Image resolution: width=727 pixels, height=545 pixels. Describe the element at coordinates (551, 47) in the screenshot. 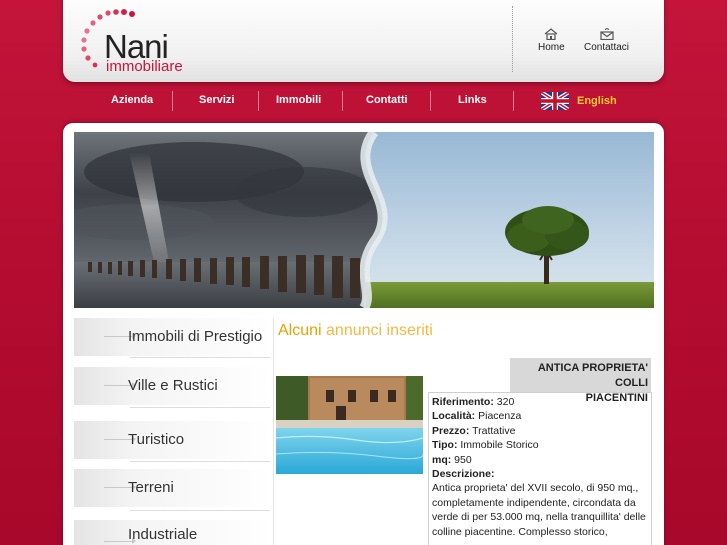

I see `home-link-label: Home` at that location.